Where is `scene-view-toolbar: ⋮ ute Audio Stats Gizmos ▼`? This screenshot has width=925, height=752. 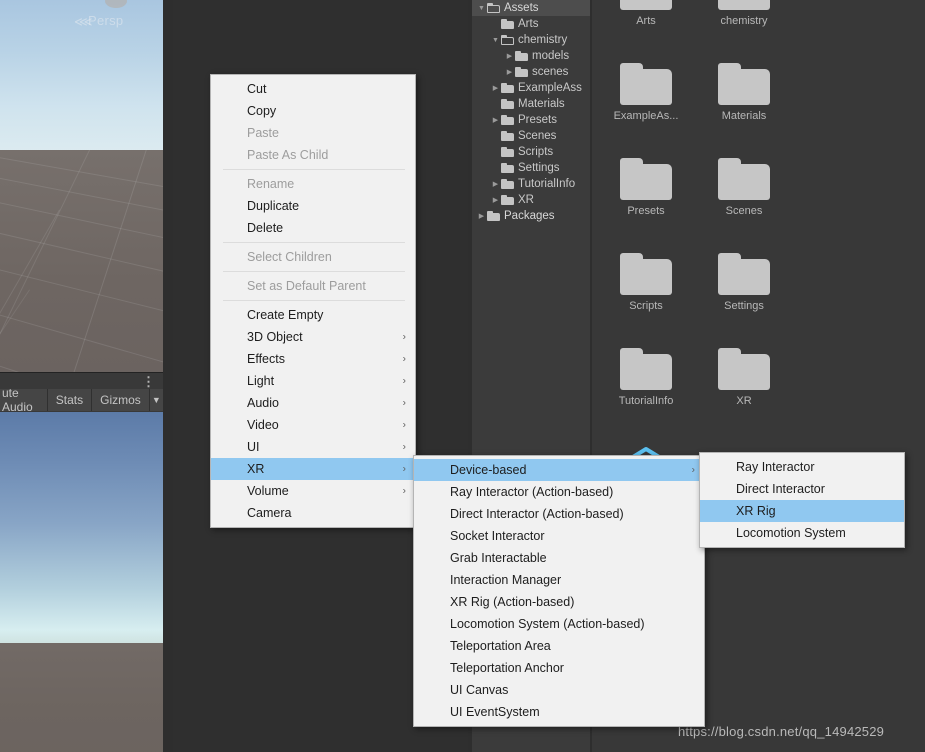
scene-view-toolbar: ⋮ ute Audio Stats Gizmos ▼ is located at coordinates (81, 393).